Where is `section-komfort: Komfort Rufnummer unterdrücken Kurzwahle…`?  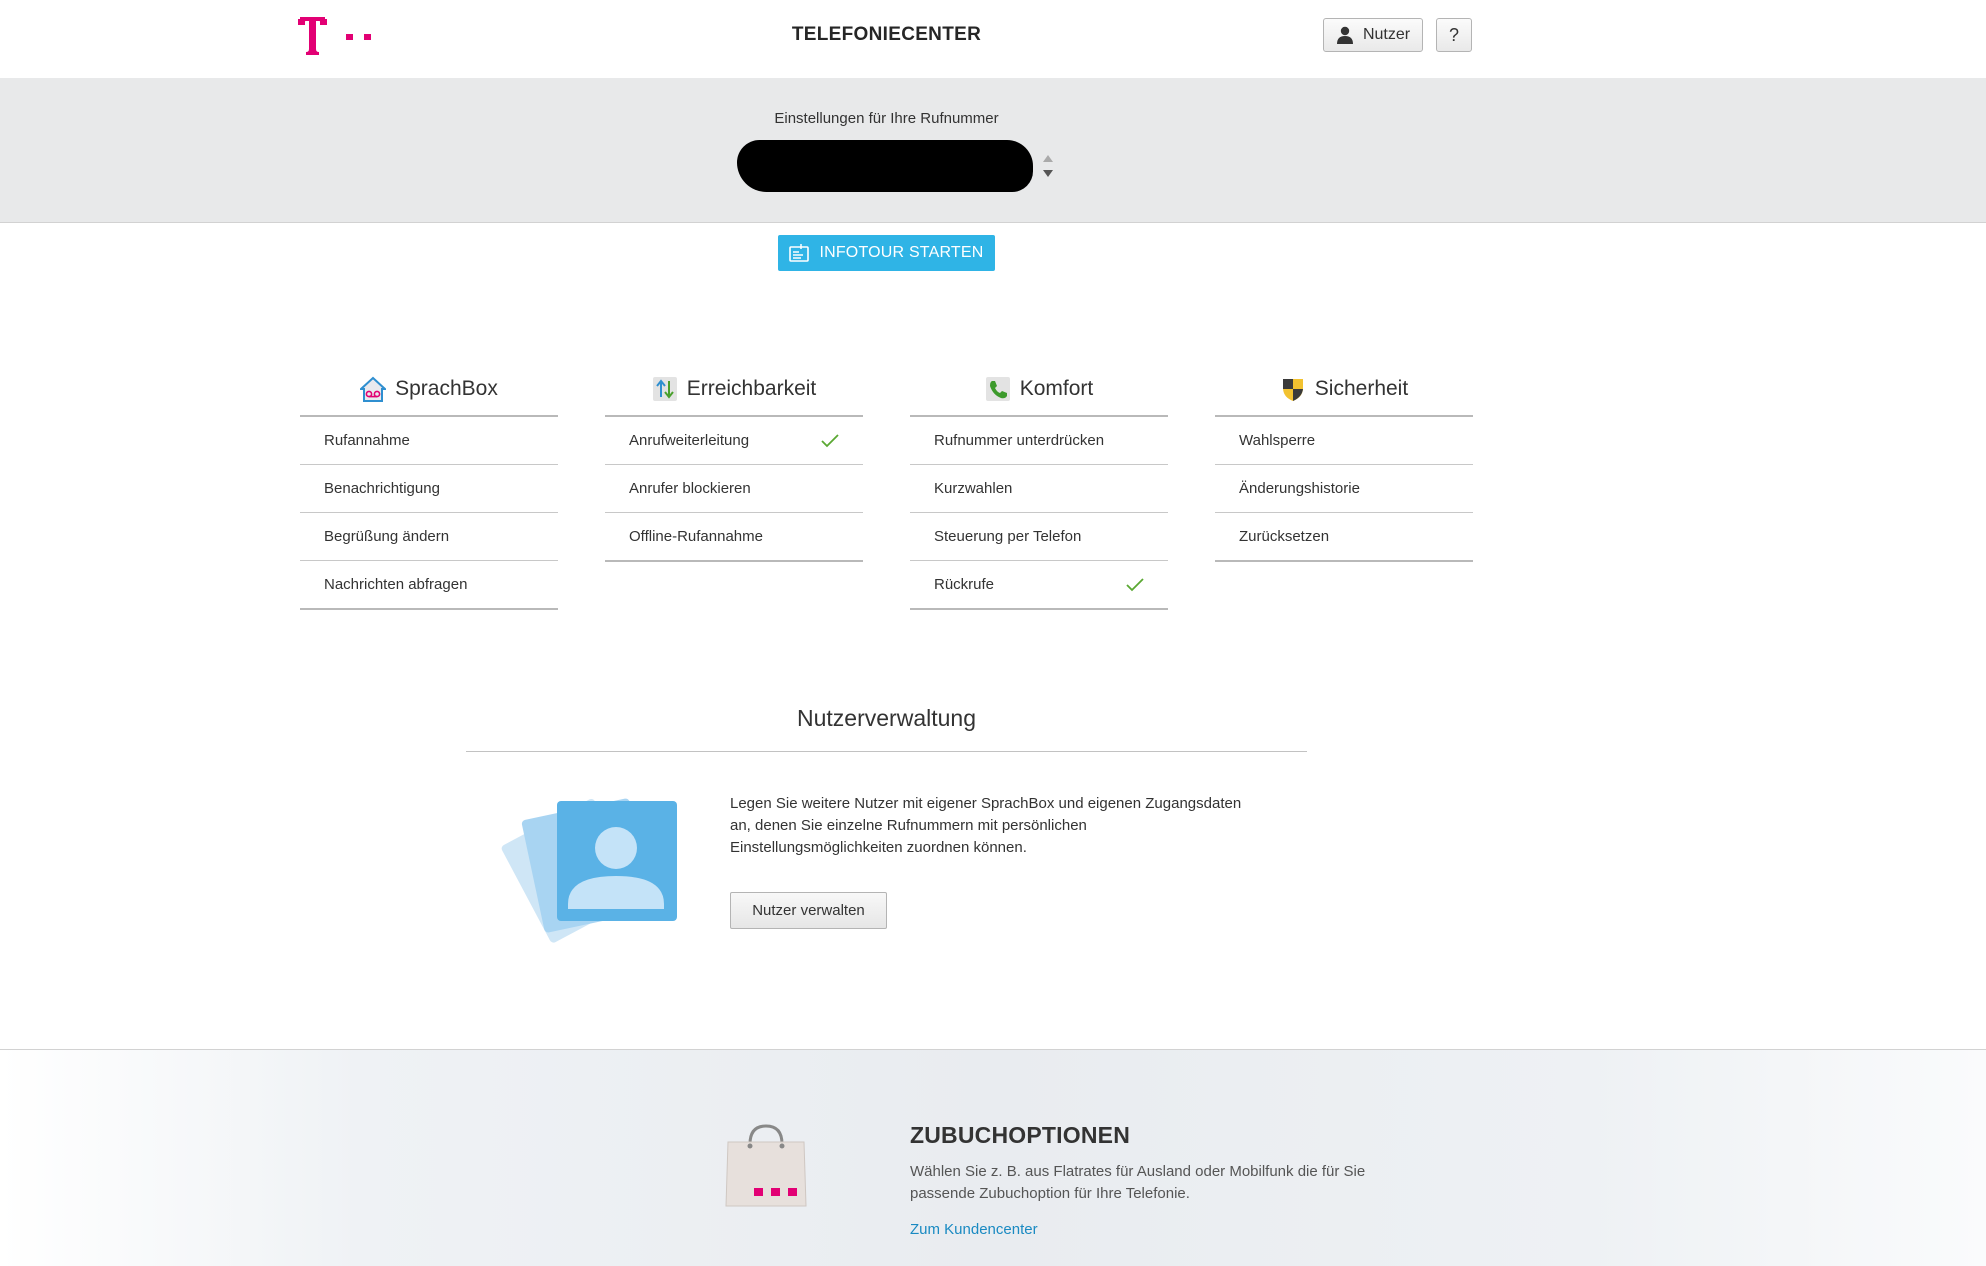
section-komfort: Komfort Rufnummer unterdrücken Kurzwahle… is located at coordinates (1039, 486).